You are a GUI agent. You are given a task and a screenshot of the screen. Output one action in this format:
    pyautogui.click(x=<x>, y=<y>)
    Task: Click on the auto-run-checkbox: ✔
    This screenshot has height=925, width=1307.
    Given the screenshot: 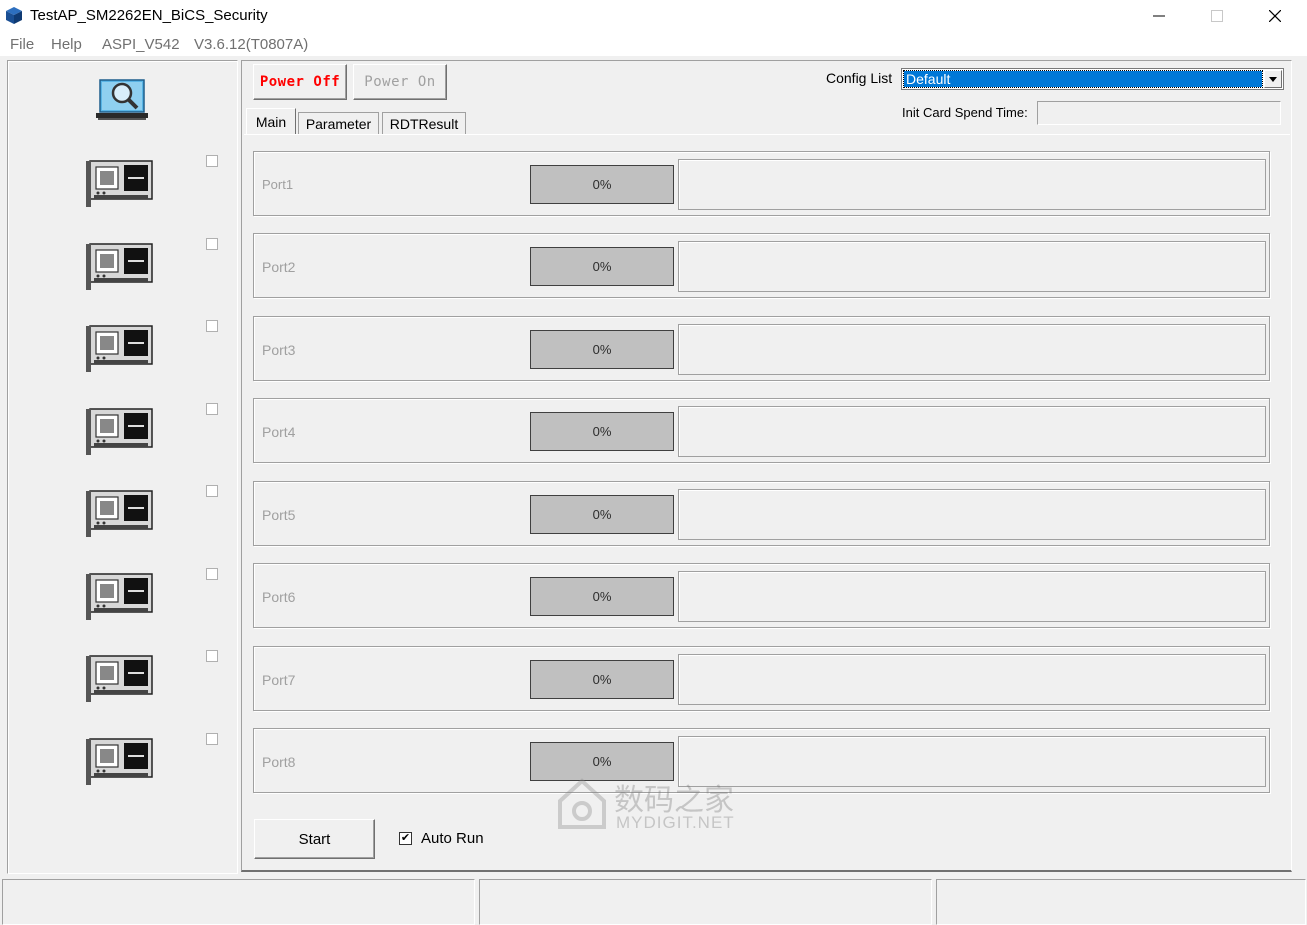 What is the action you would take?
    pyautogui.click(x=405, y=838)
    